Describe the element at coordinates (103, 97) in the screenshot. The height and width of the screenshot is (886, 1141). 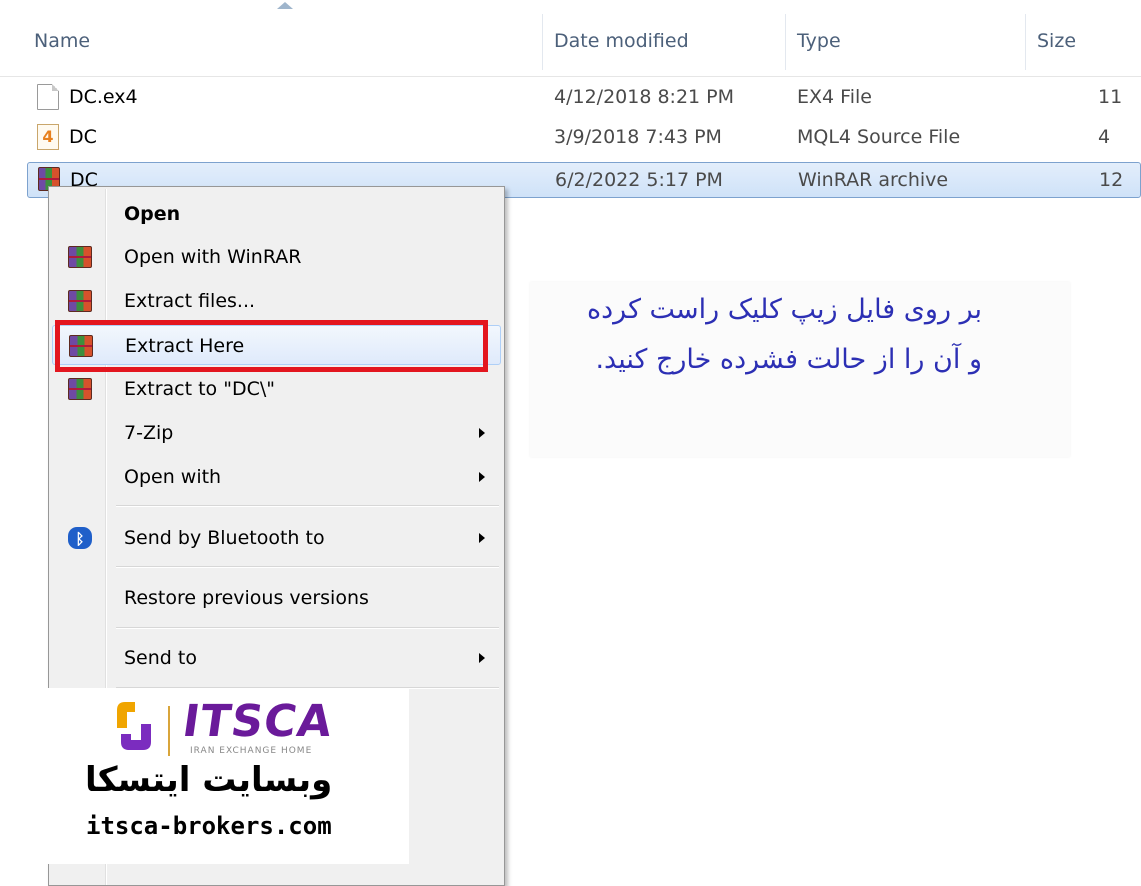
I see `file-name: DC.ex4` at that location.